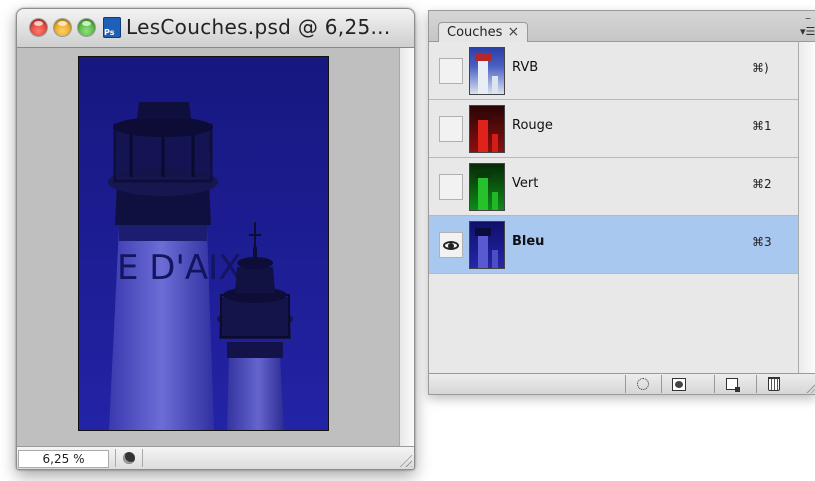  I want to click on save-selection-button, so click(678, 384).